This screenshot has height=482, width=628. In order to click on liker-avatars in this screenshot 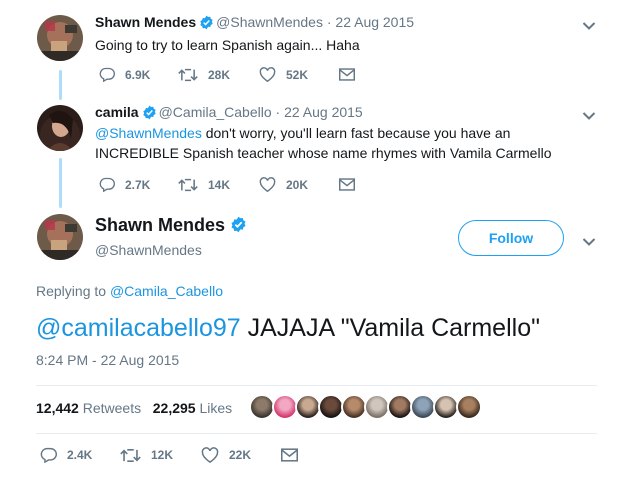, I will do `click(365, 407)`.